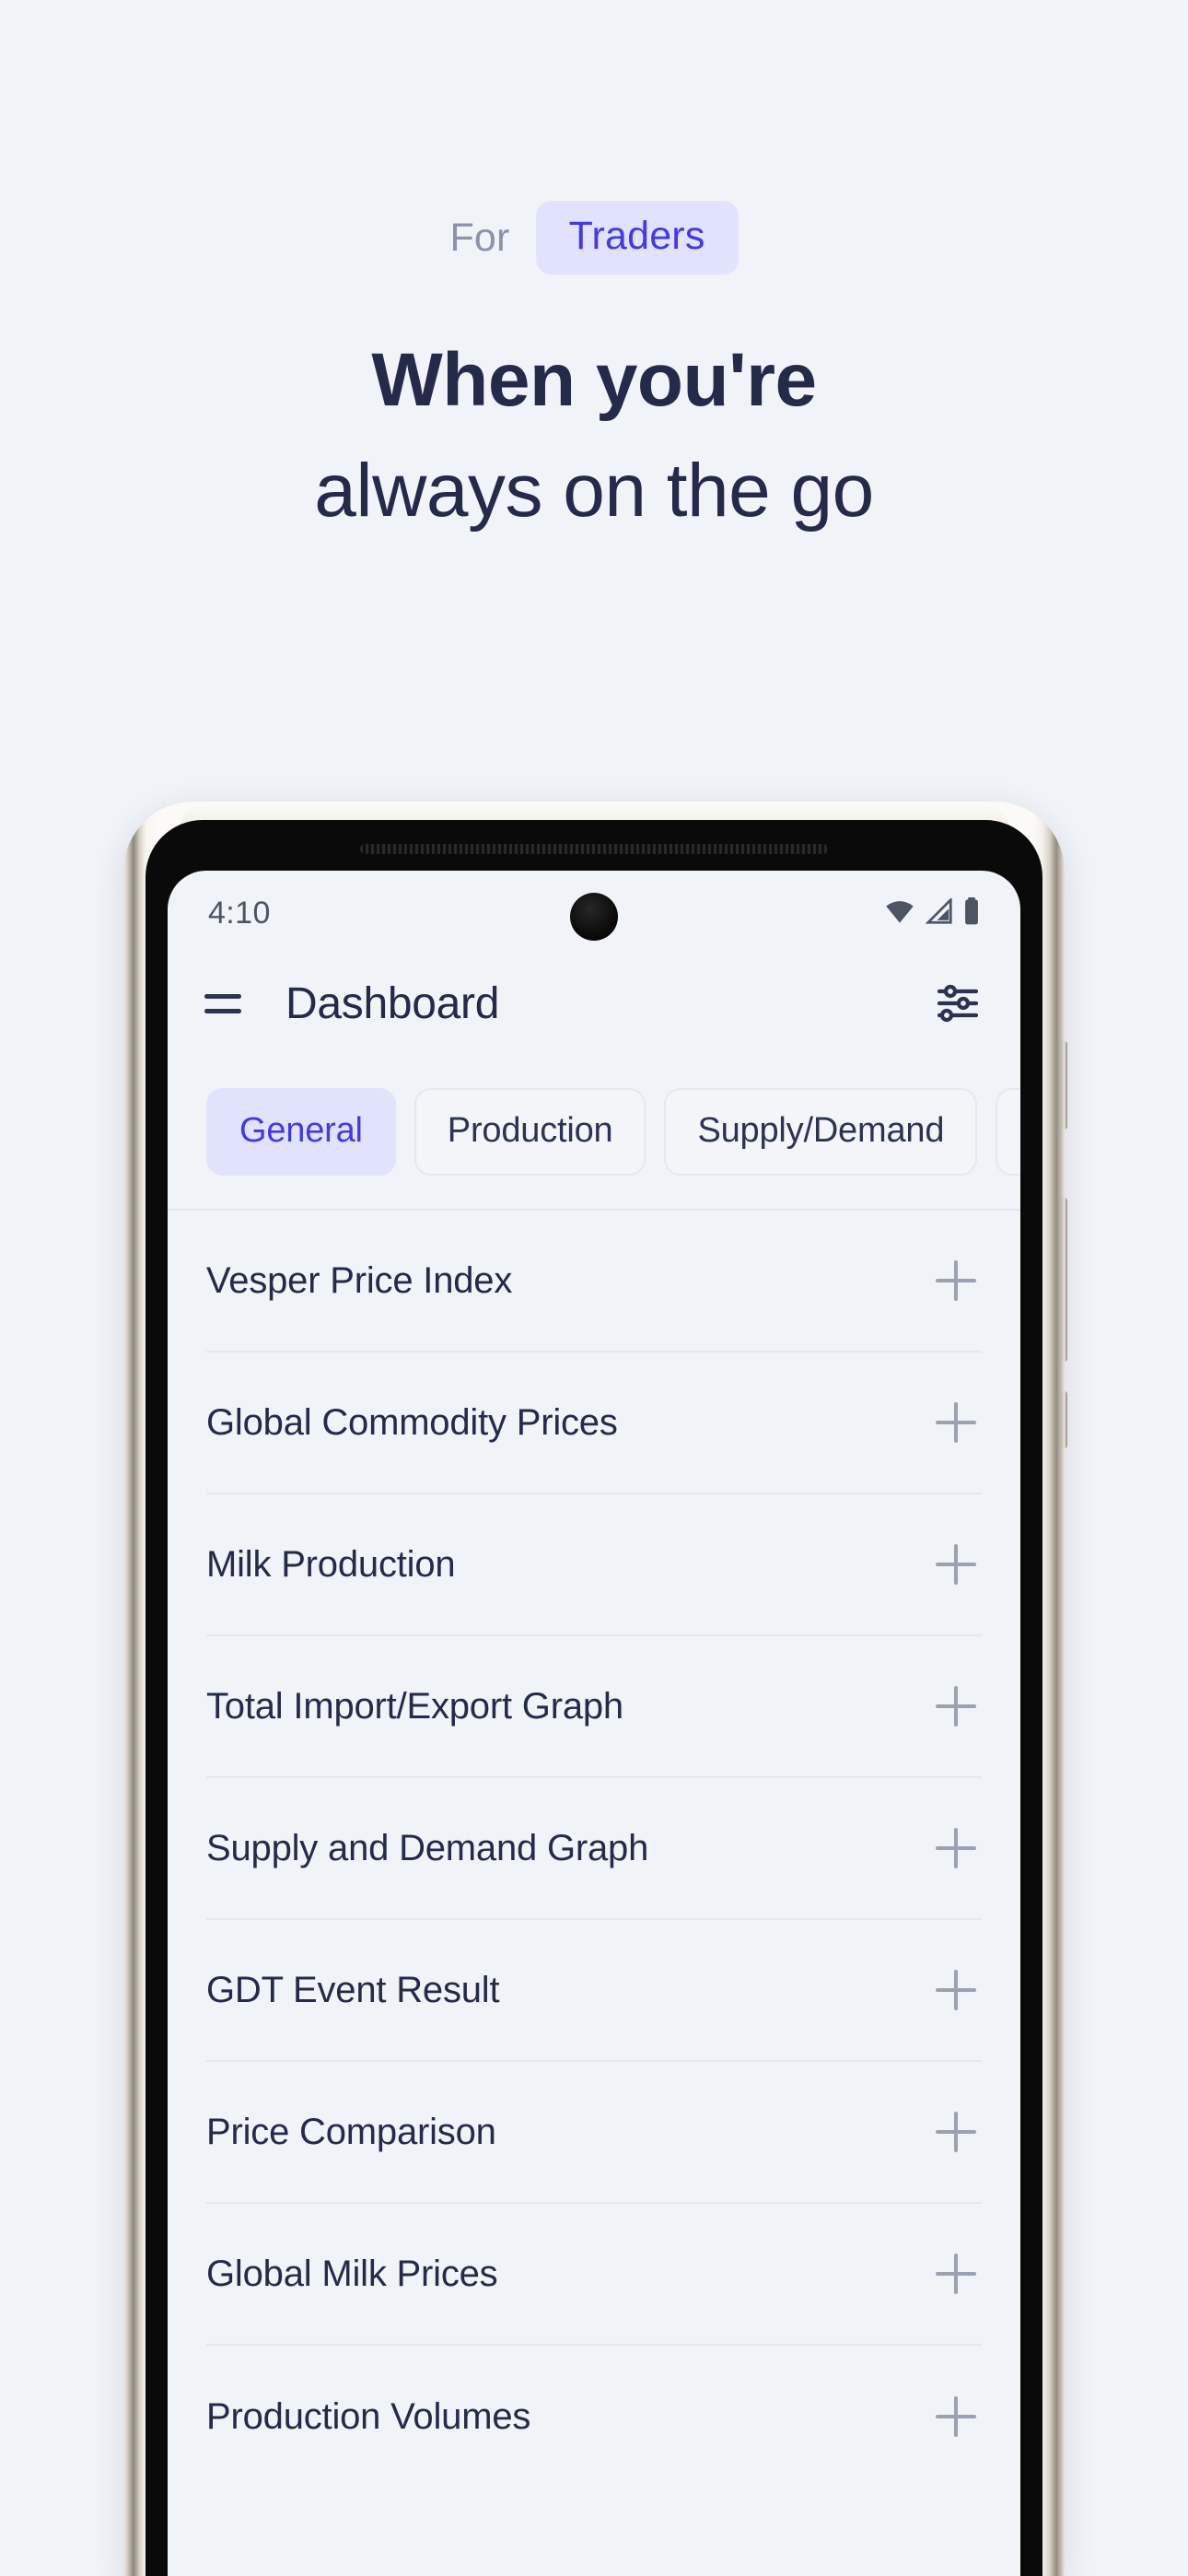  Describe the element at coordinates (359, 1280) in the screenshot. I see `list-item-label: Vesper Price Index` at that location.